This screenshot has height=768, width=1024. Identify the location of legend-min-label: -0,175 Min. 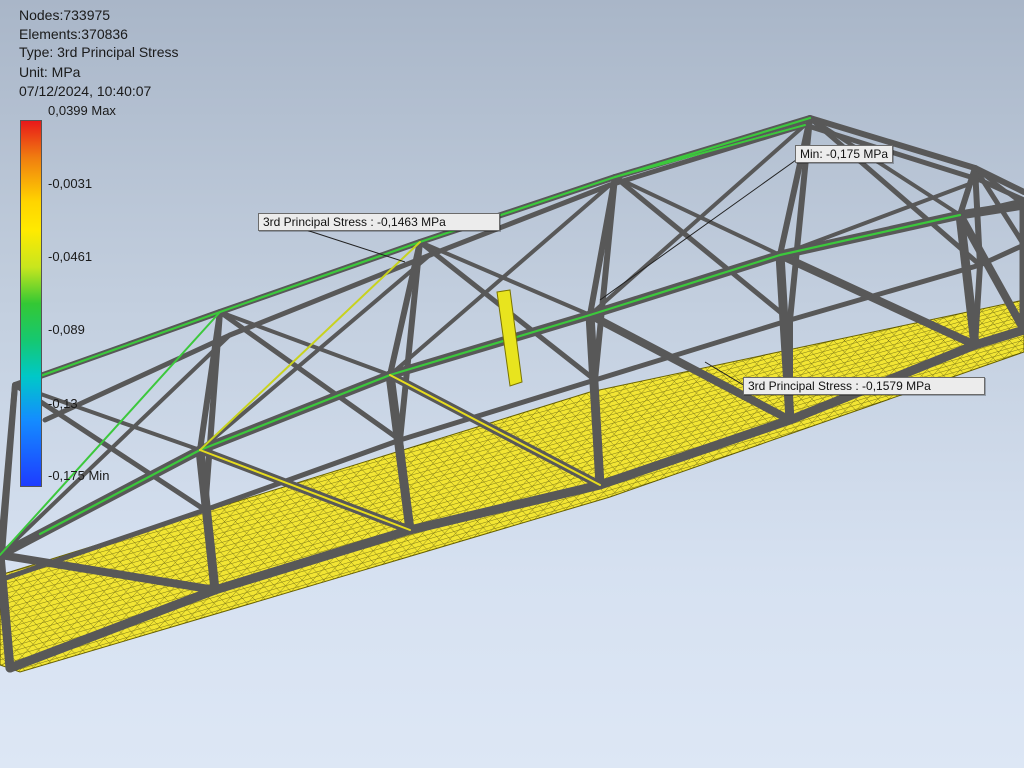
(79, 475).